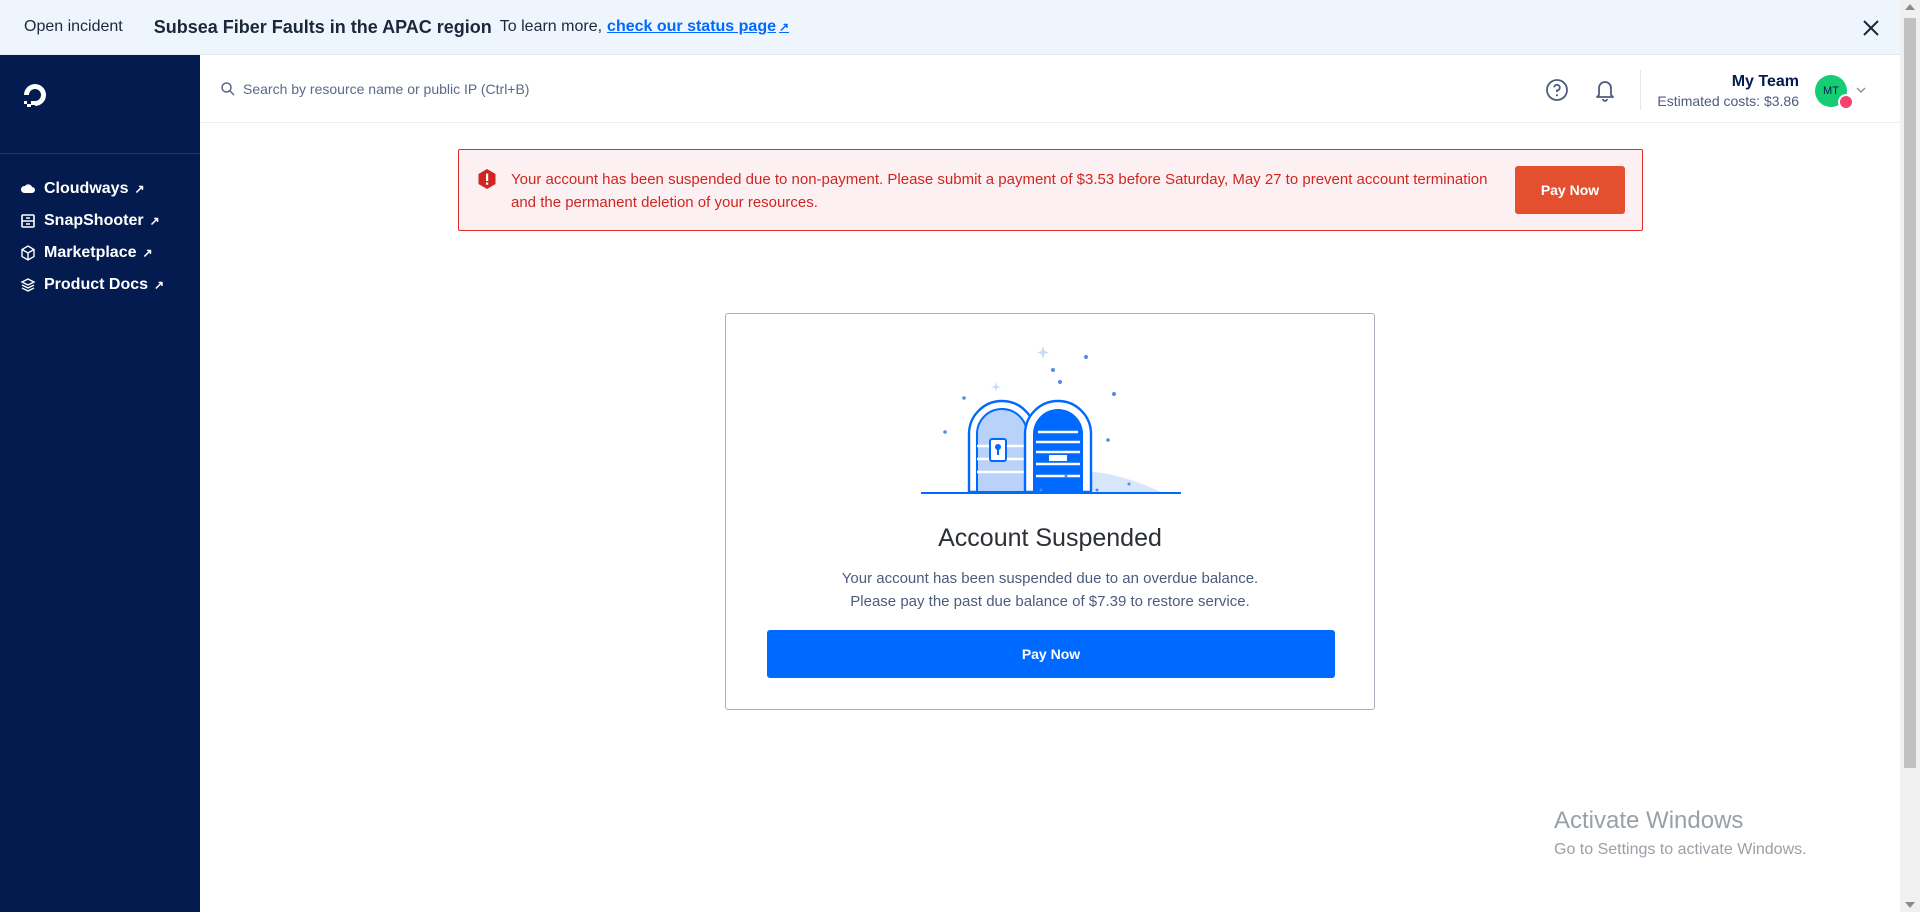  I want to click on sidebar-item-cloudways: Cloudways ↗, so click(92, 189).